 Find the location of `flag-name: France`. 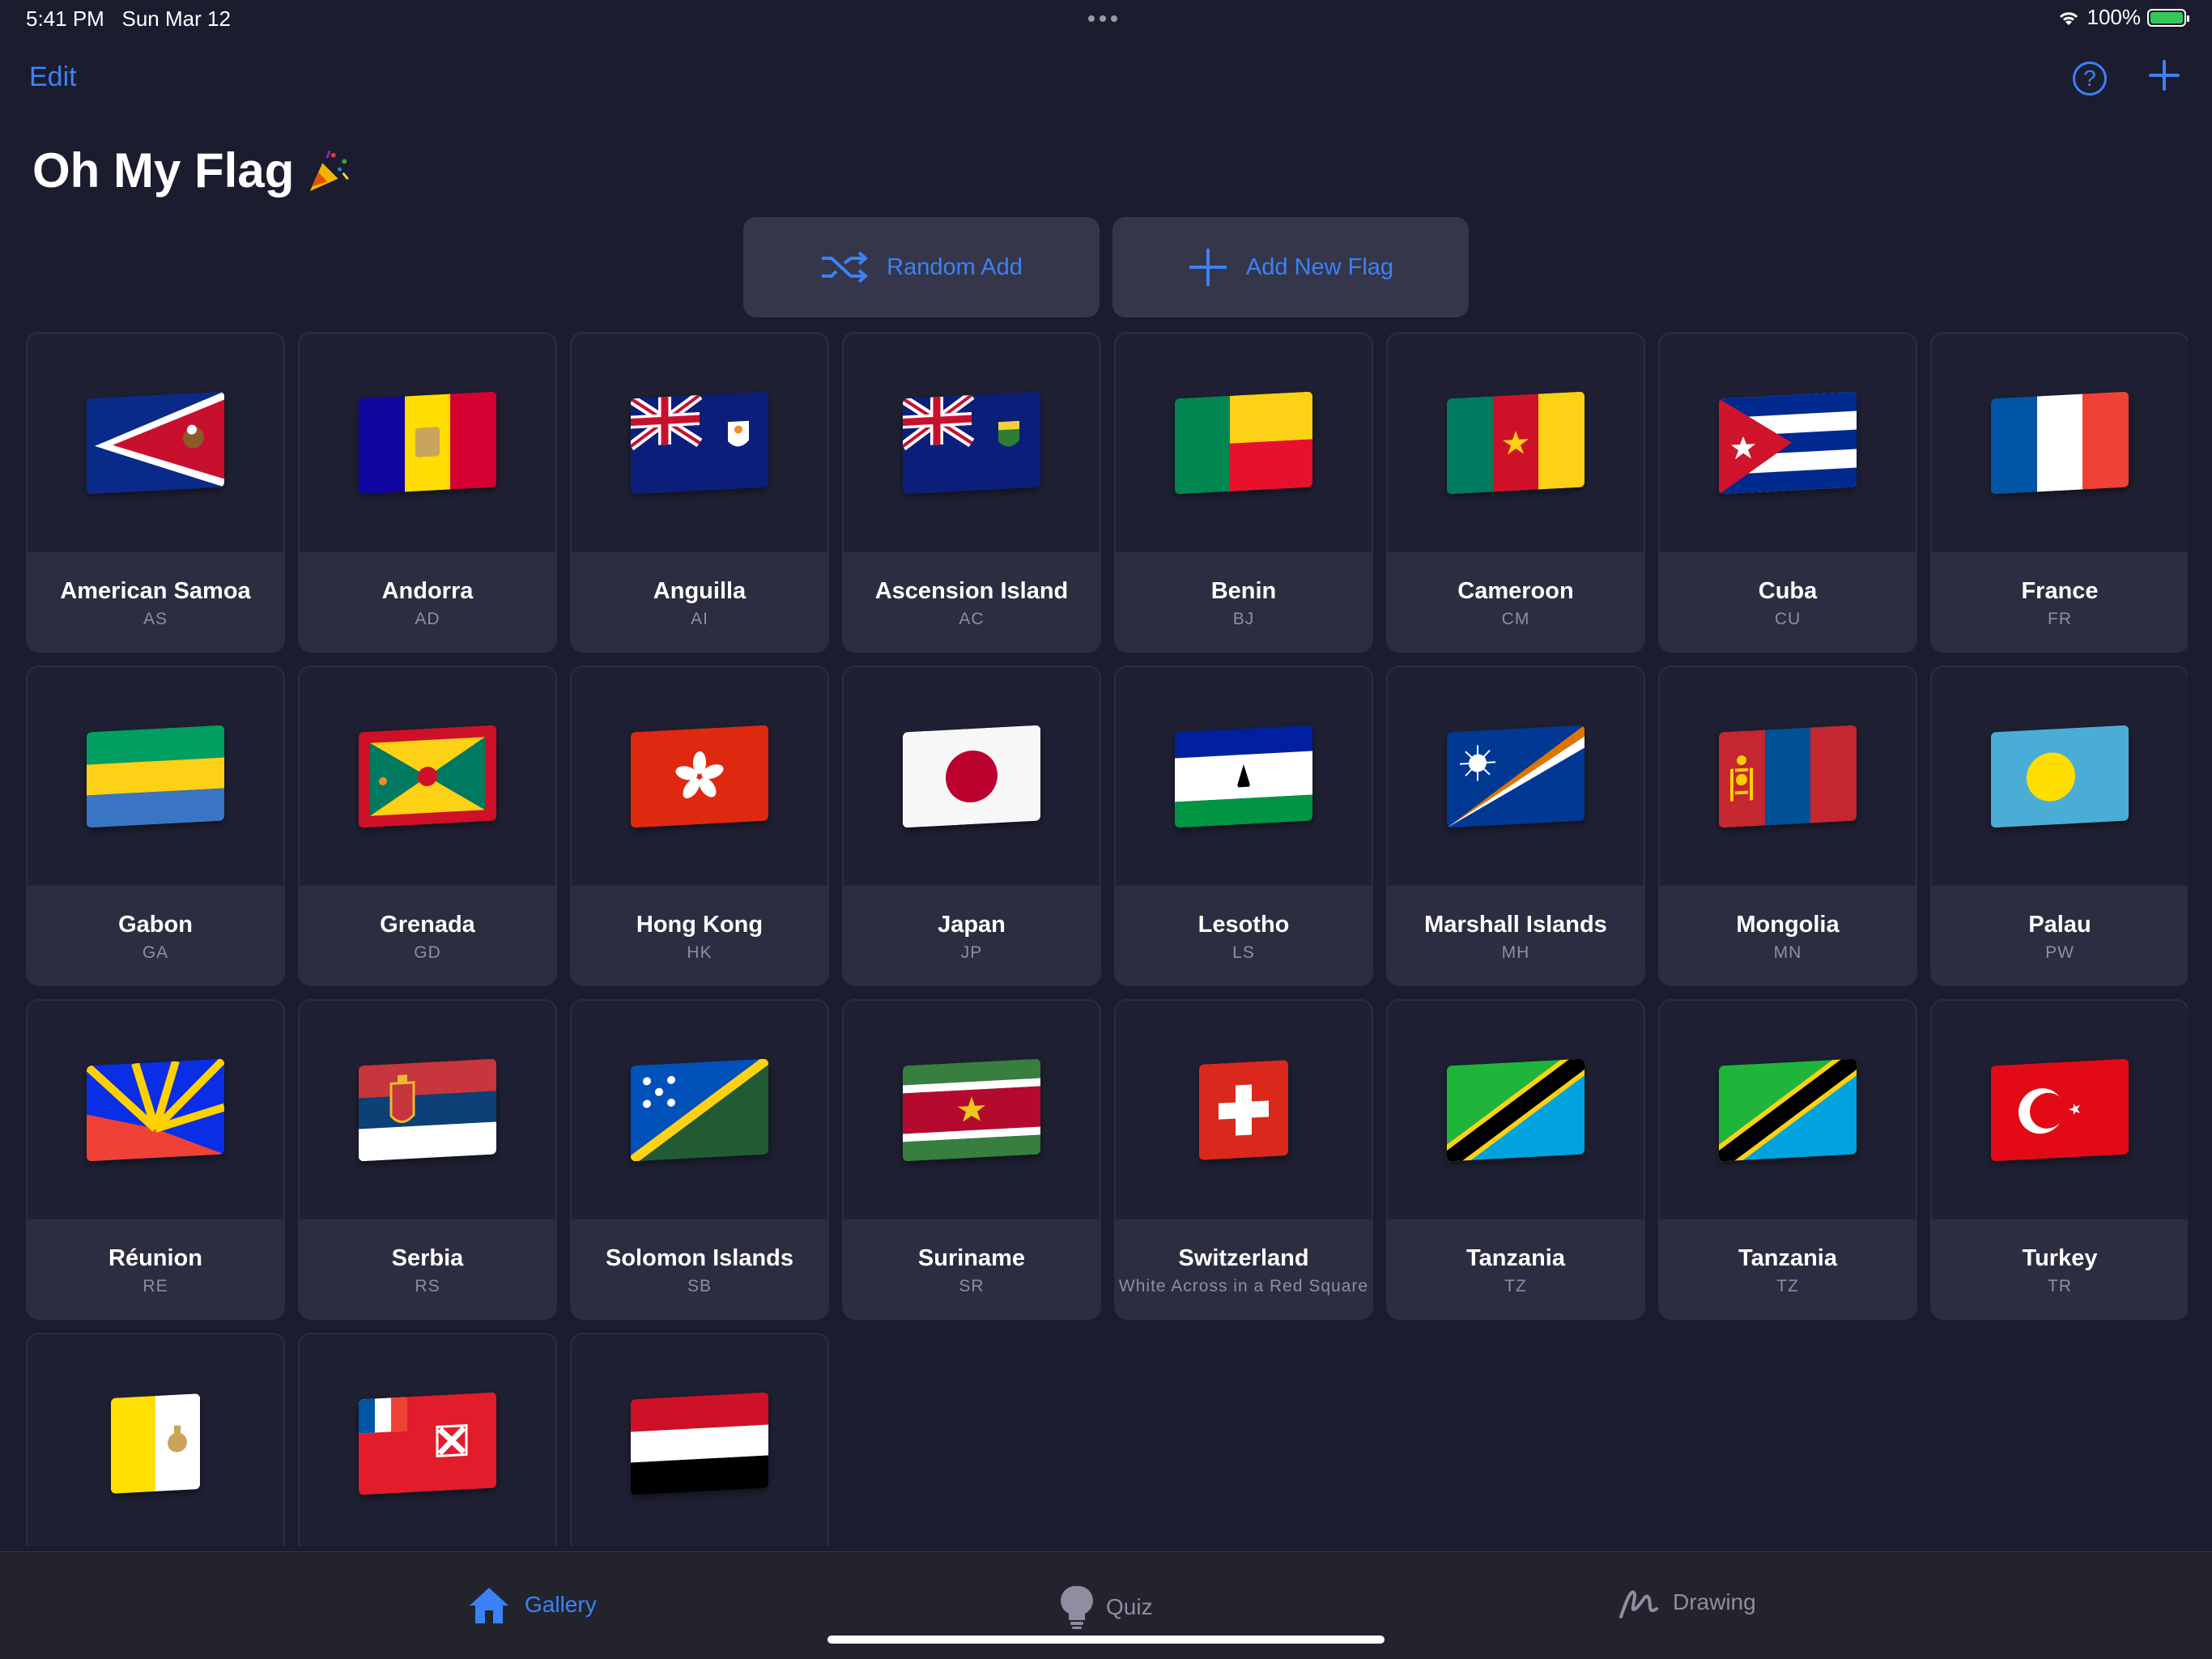

flag-name: France is located at coordinates (2060, 591).